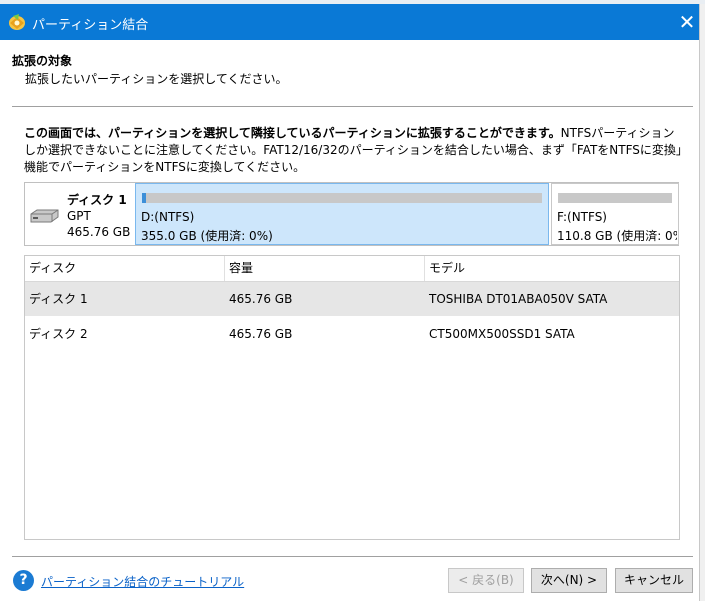 This screenshot has width=705, height=601. What do you see at coordinates (502, 334) in the screenshot?
I see `cell-model: CT500MX500SSD1 SATA` at bounding box center [502, 334].